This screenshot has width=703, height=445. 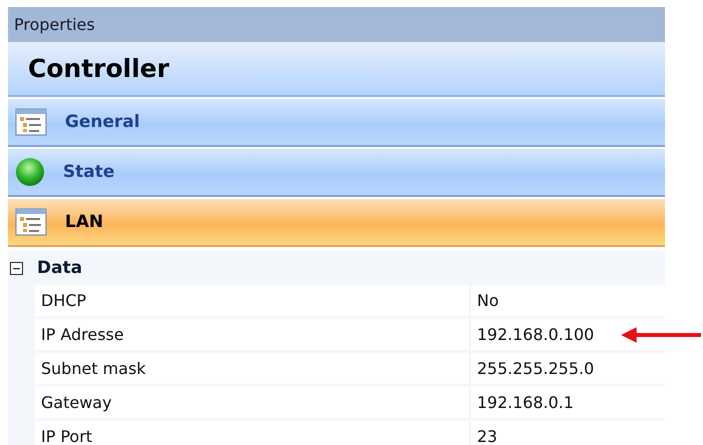 What do you see at coordinates (30, 172) in the screenshot?
I see `status-light-icon` at bounding box center [30, 172].